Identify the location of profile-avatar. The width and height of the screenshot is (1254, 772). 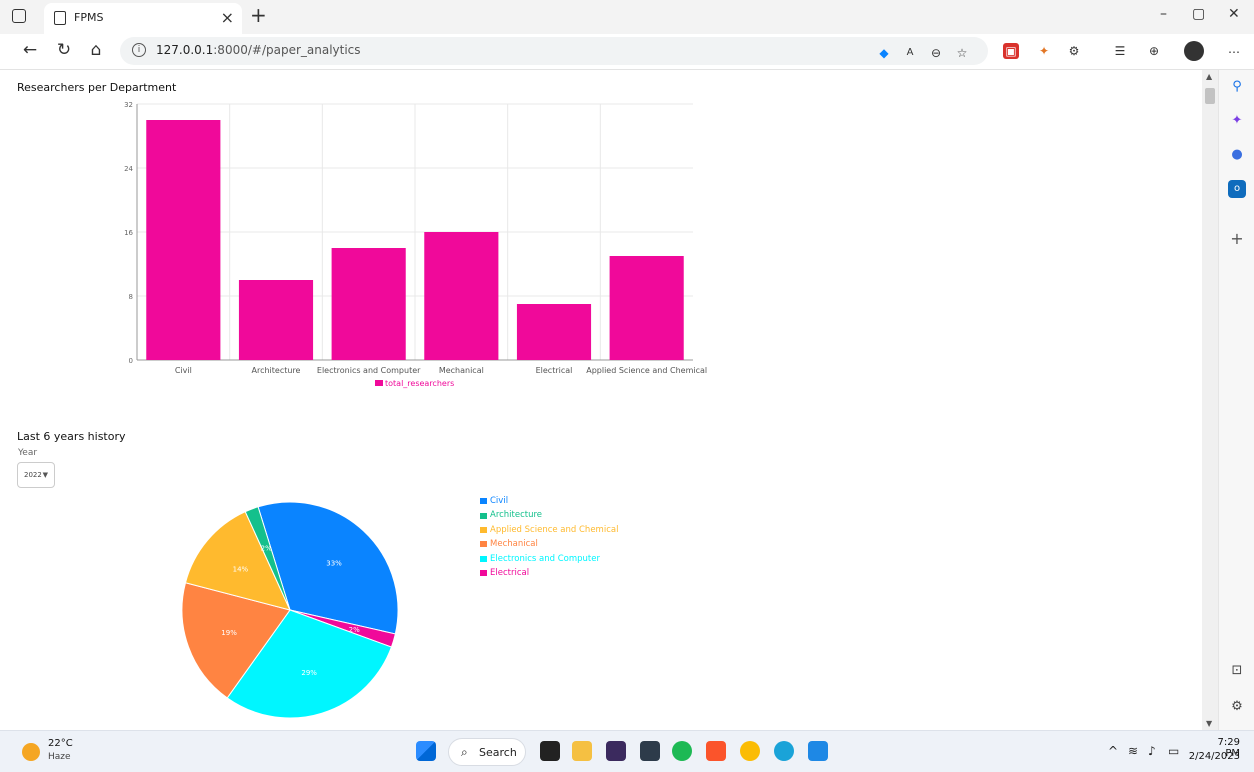
(1194, 51).